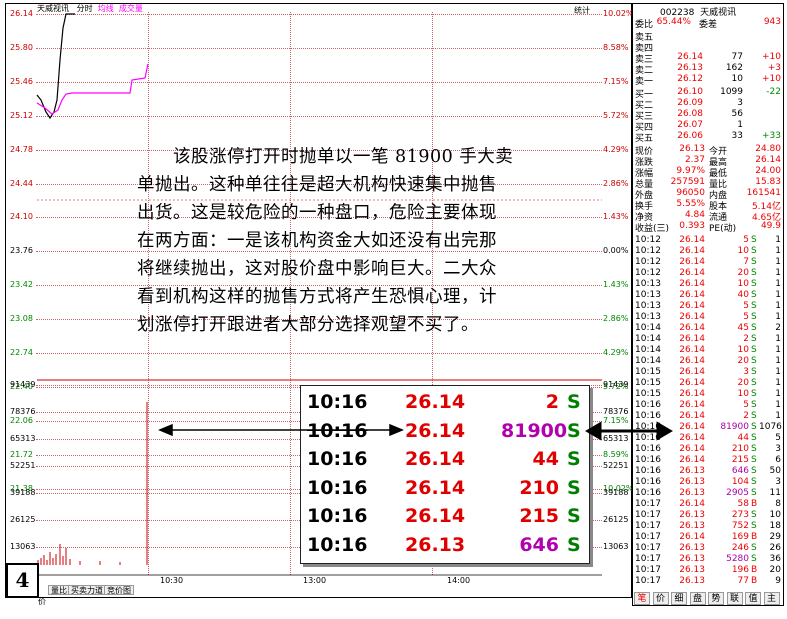  What do you see at coordinates (734, 598) in the screenshot?
I see `quote-tab: 联` at bounding box center [734, 598].